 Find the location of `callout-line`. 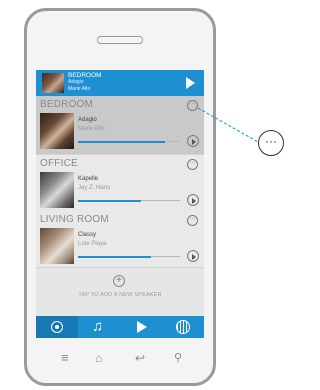

callout-line is located at coordinates (228, 125).